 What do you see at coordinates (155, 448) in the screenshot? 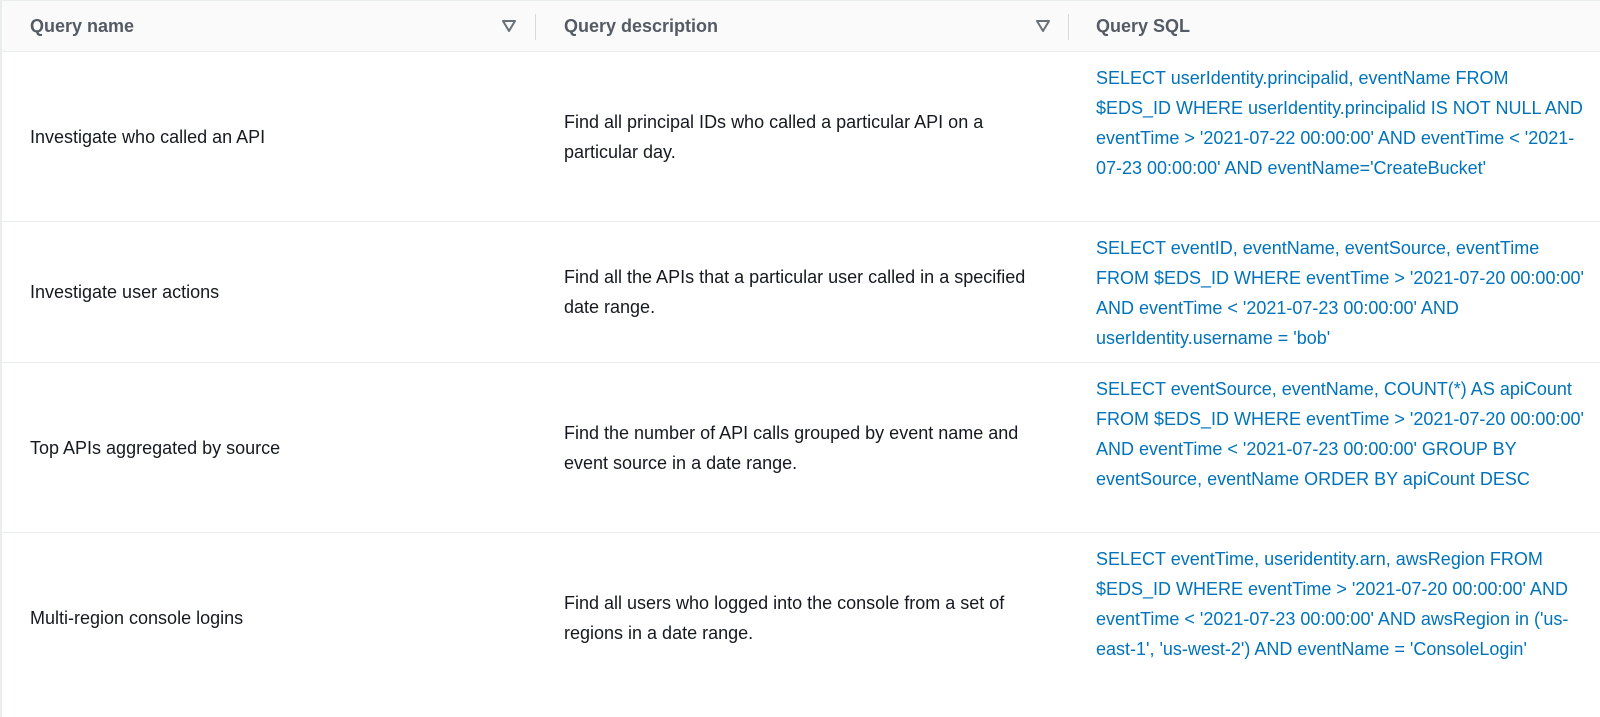
I see `query-name-cell: Top APIs aggregated by source` at bounding box center [155, 448].